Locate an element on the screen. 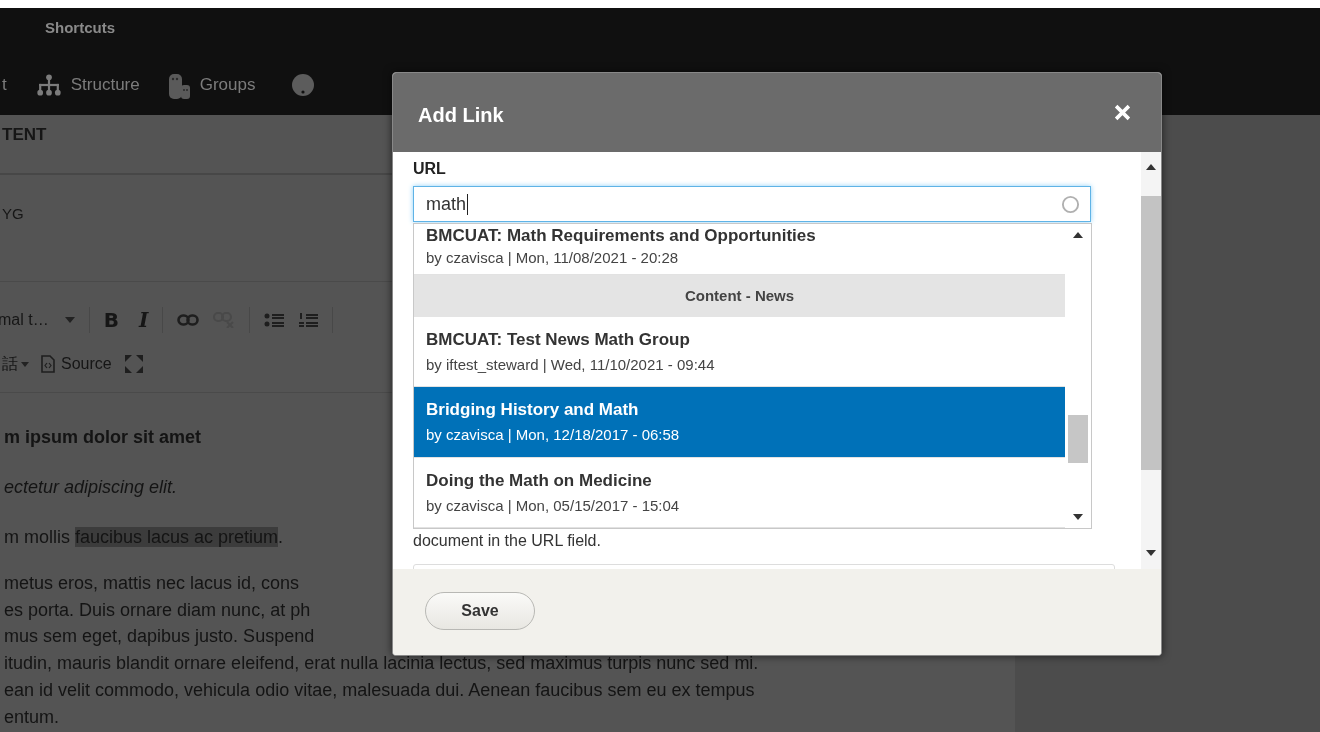  paragraph: ectetur adipiscing elit. is located at coordinates (91, 487).